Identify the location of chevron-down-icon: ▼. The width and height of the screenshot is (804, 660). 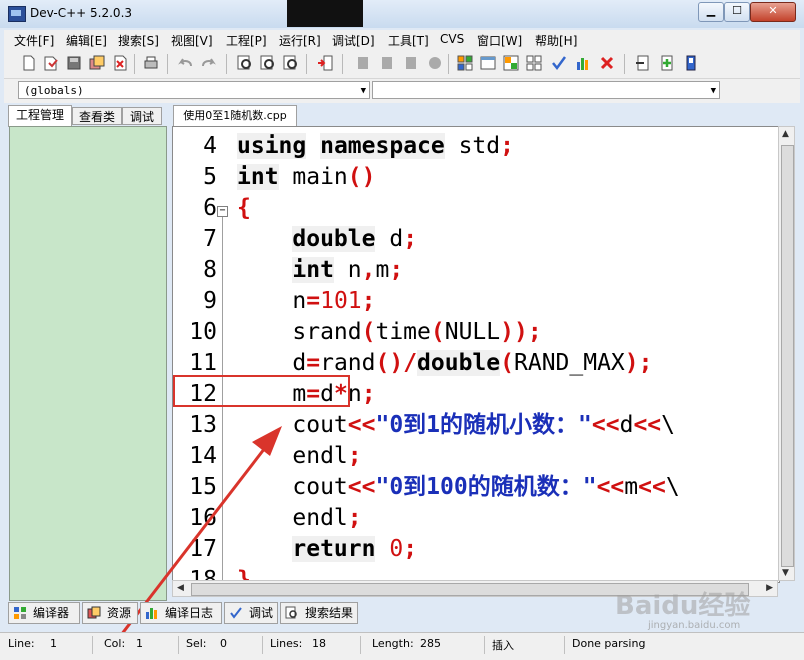
(713, 91).